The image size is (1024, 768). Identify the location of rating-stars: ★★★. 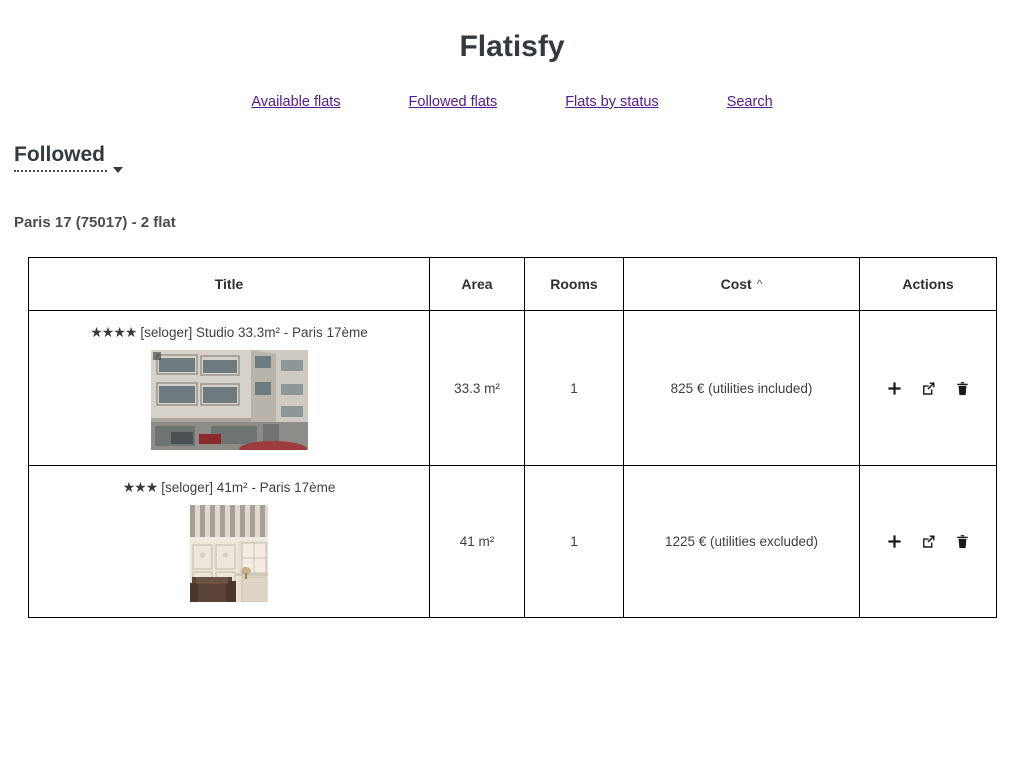
(140, 487).